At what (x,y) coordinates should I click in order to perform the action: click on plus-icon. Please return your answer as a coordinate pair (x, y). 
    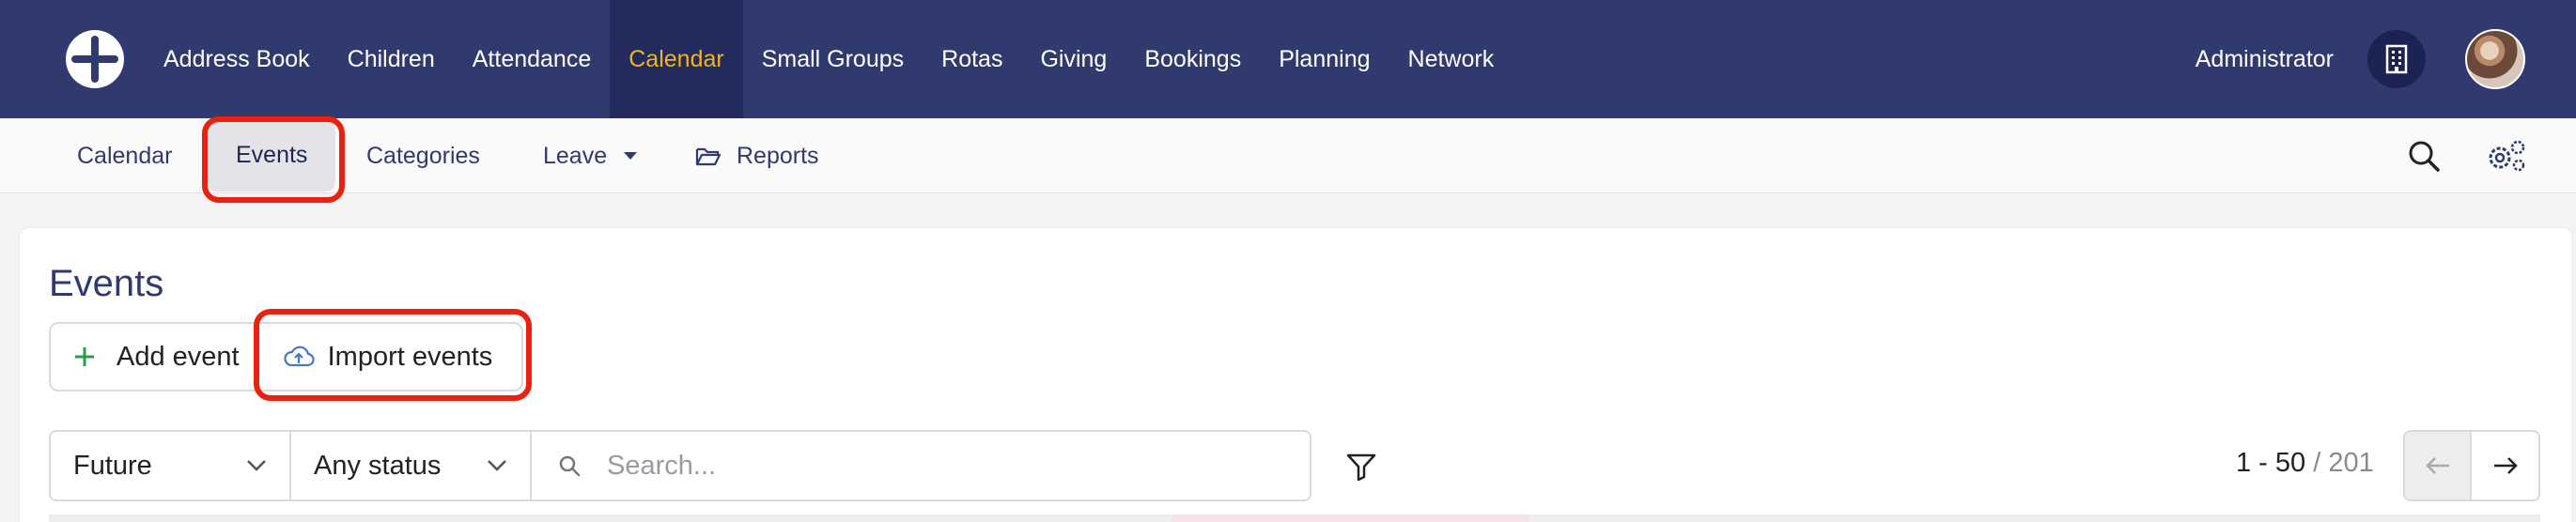
    Looking at the image, I should click on (84, 357).